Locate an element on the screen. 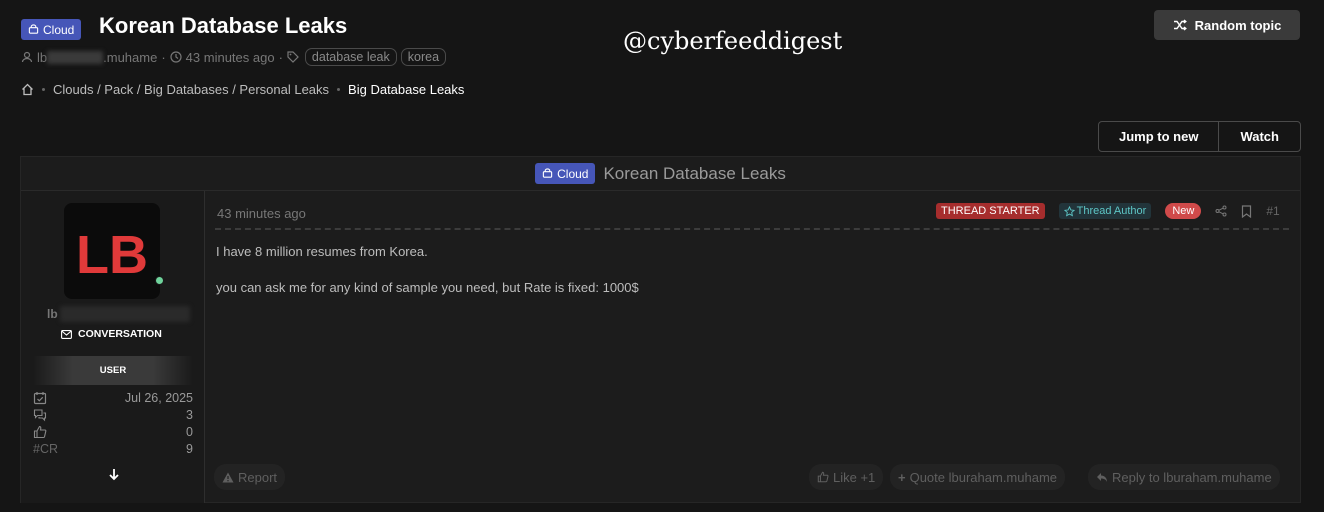 The height and width of the screenshot is (512, 1324). stat-joined: Jul 26, 2025 is located at coordinates (113, 397).